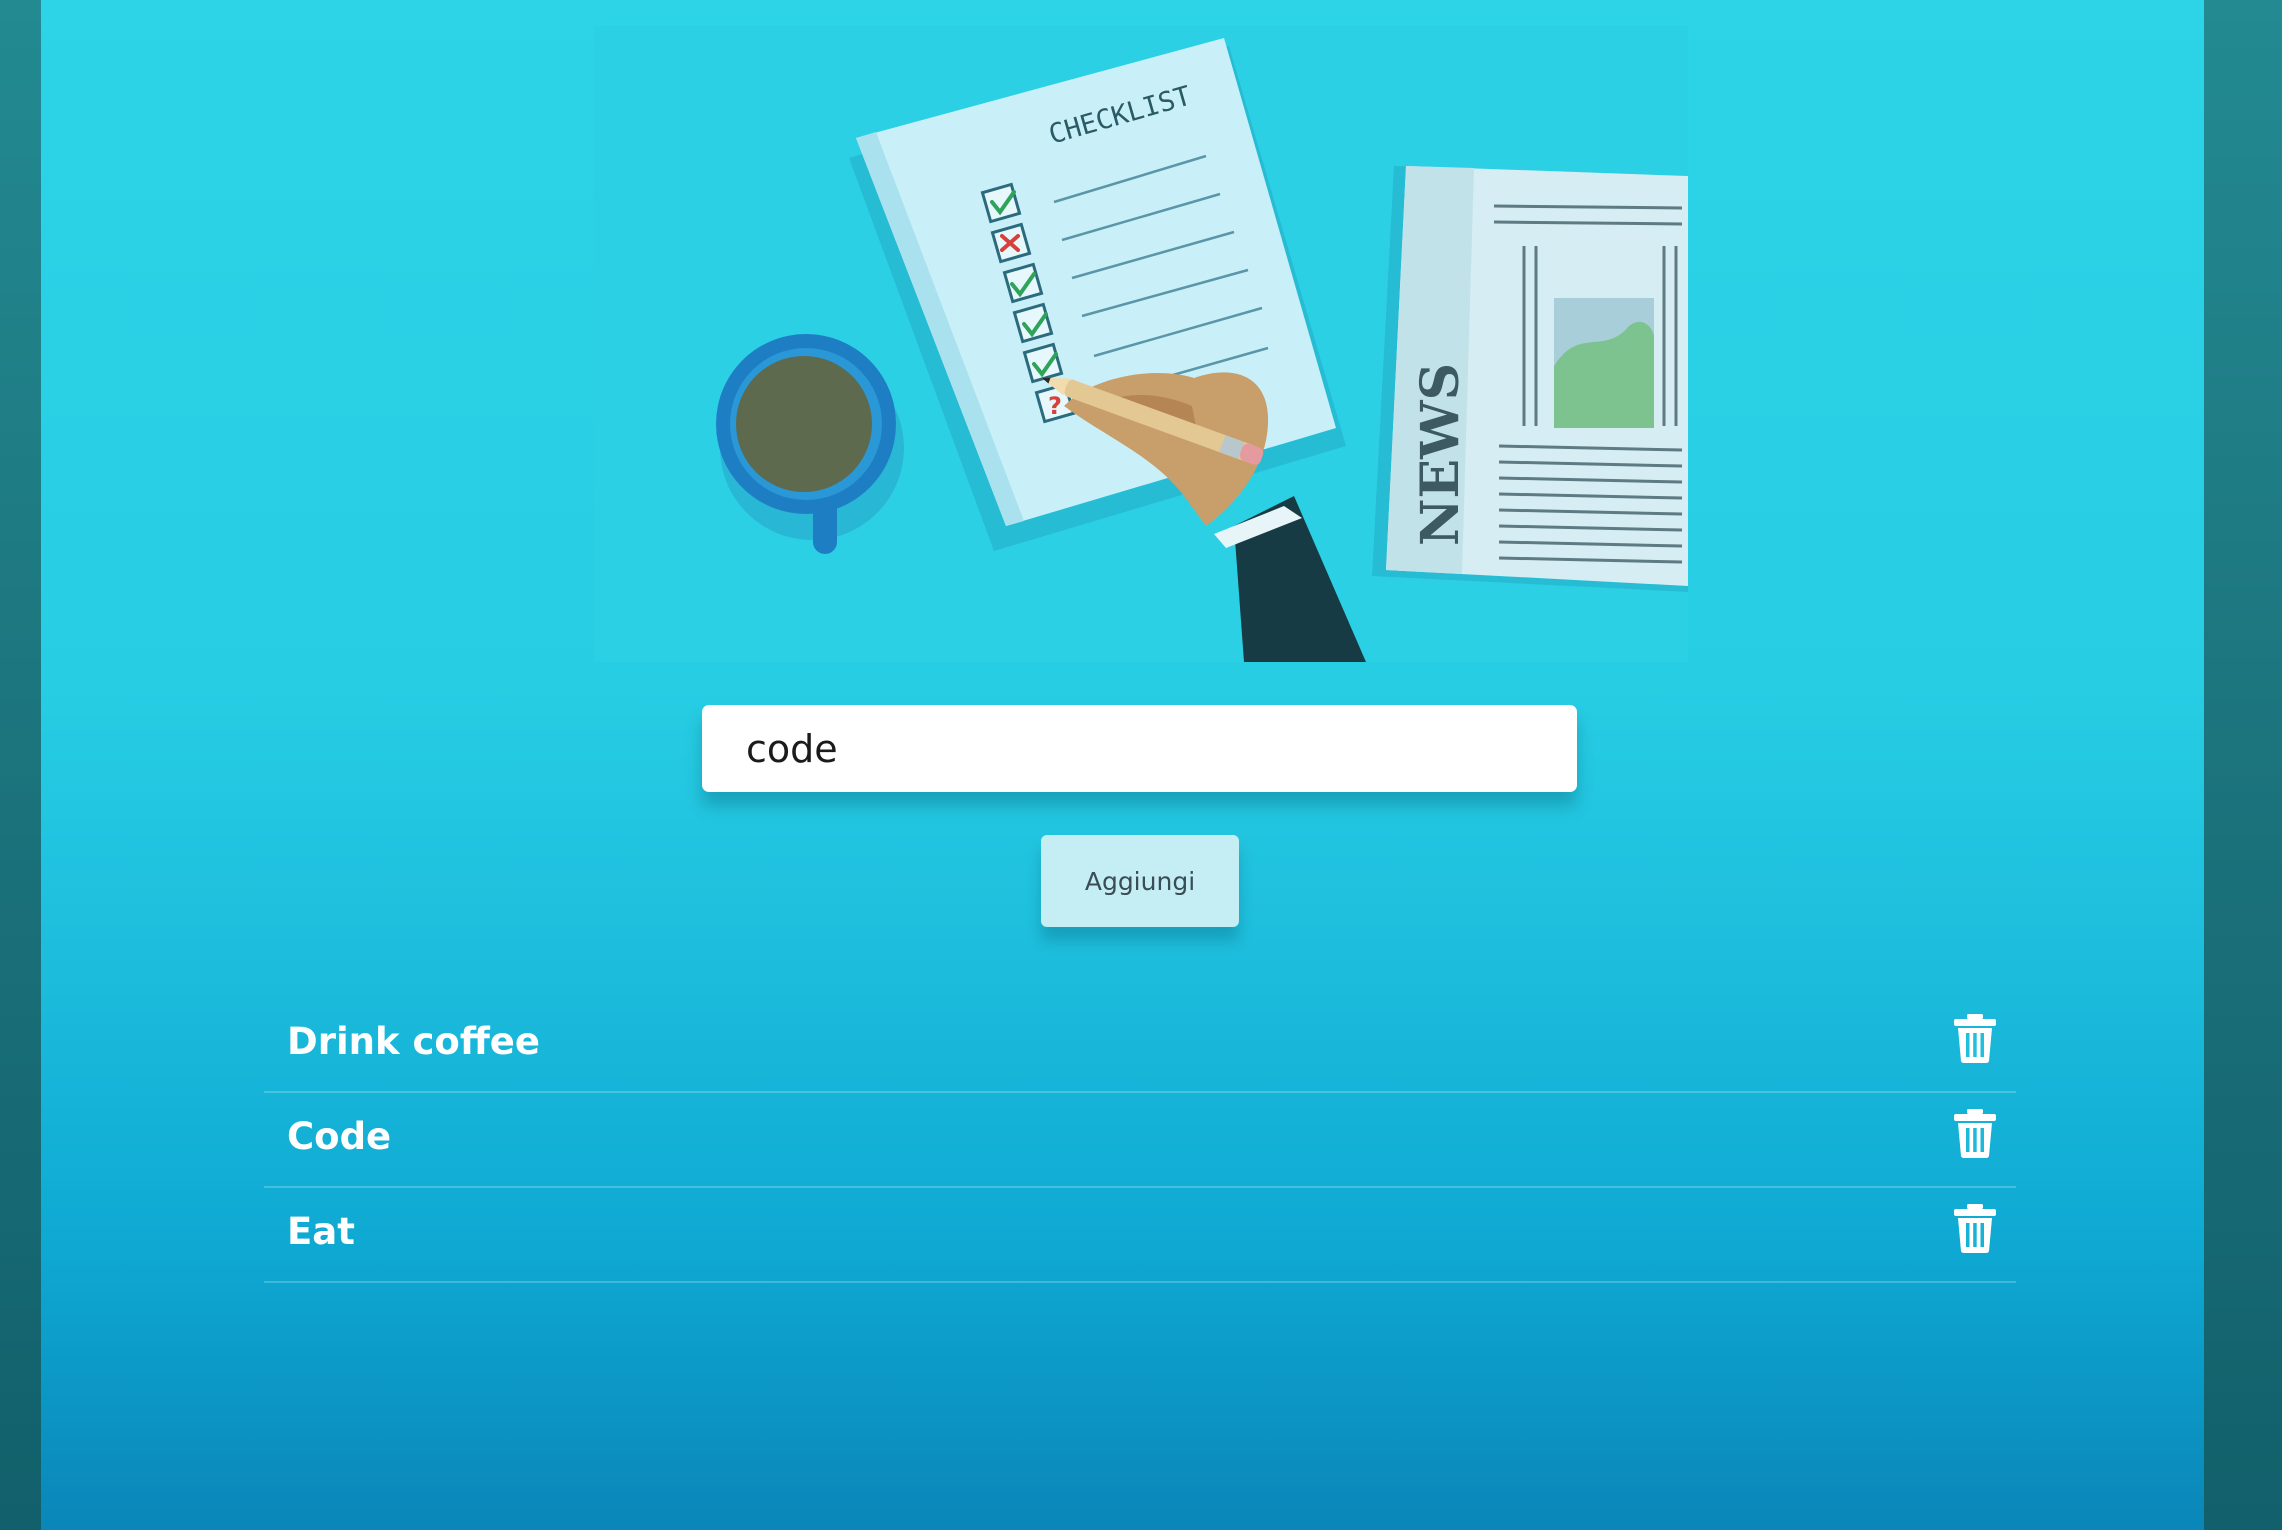 This screenshot has height=1530, width=2282. I want to click on outer-background-right, so click(2243, 765).